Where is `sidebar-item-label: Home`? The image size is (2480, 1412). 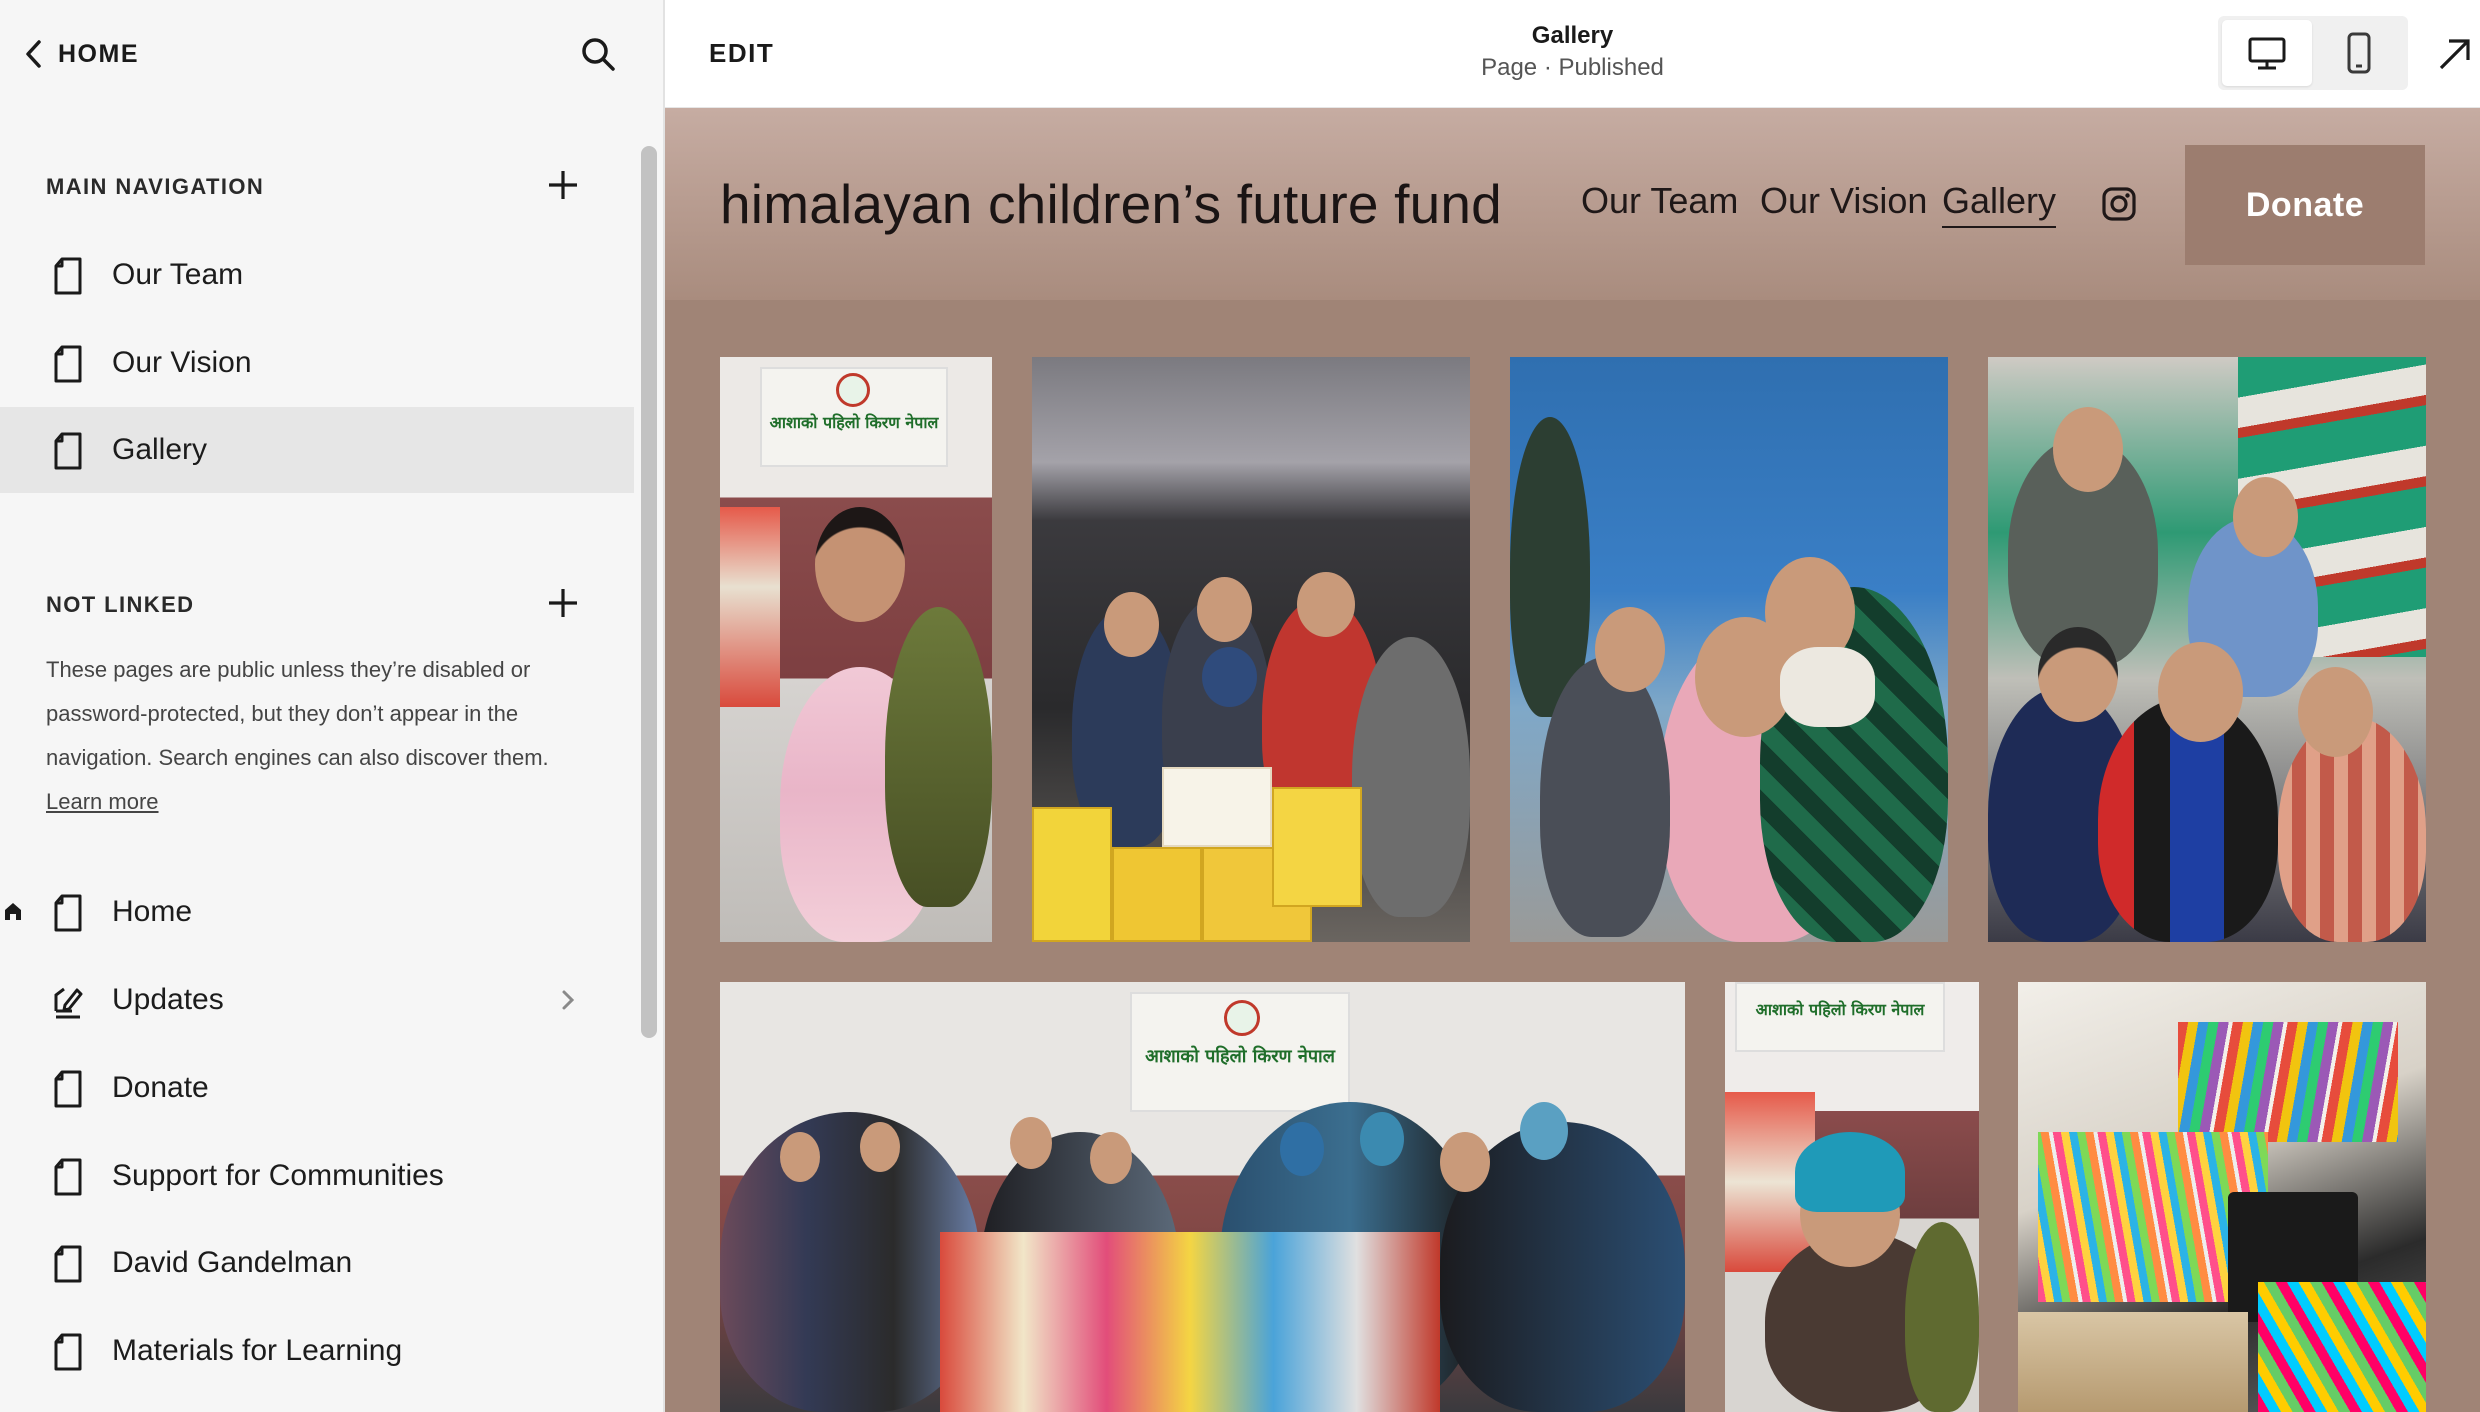
sidebar-item-label: Home is located at coordinates (152, 911).